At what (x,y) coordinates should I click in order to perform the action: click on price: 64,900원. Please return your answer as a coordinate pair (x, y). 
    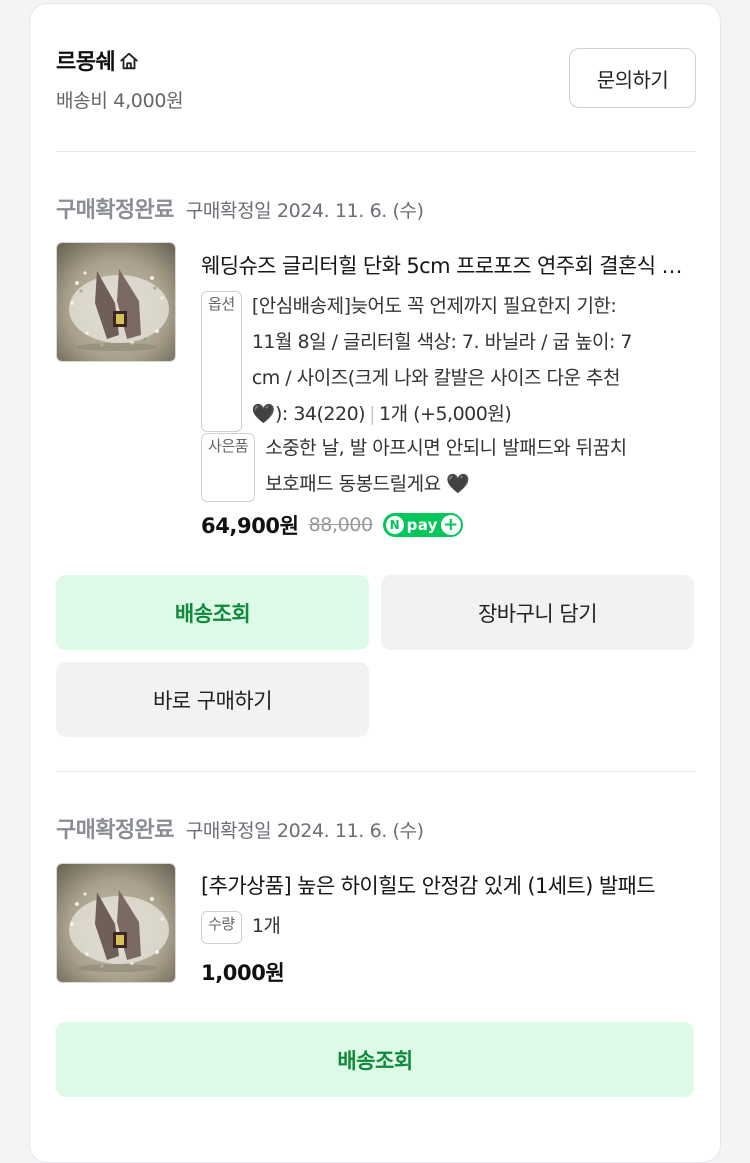
    Looking at the image, I should click on (250, 526).